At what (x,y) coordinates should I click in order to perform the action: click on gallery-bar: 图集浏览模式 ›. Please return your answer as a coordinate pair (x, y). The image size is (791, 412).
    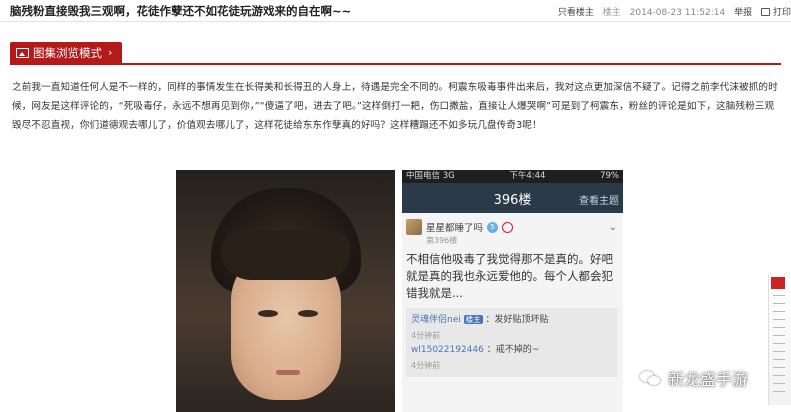
    Looking at the image, I should click on (395, 52).